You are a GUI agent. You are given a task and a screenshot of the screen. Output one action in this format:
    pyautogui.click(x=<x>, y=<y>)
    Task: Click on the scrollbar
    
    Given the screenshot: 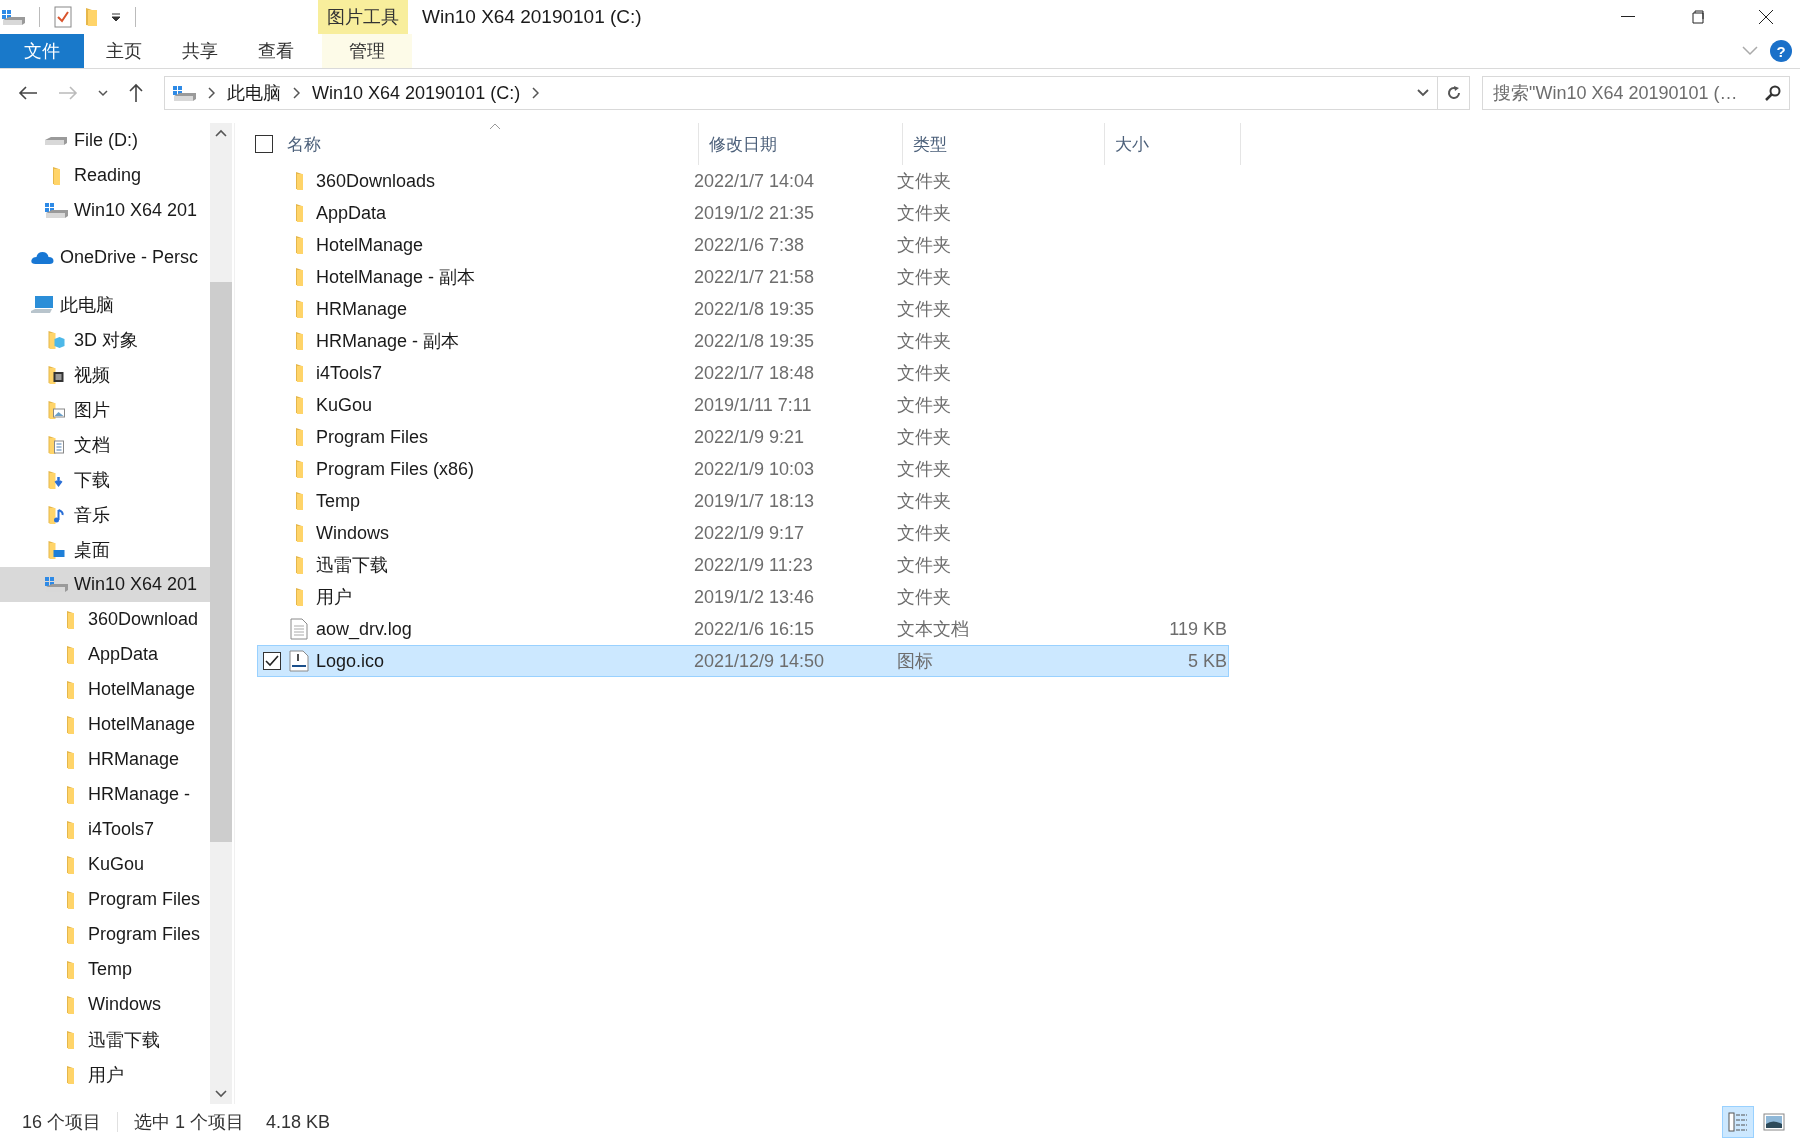 What is the action you would take?
    pyautogui.click(x=221, y=613)
    